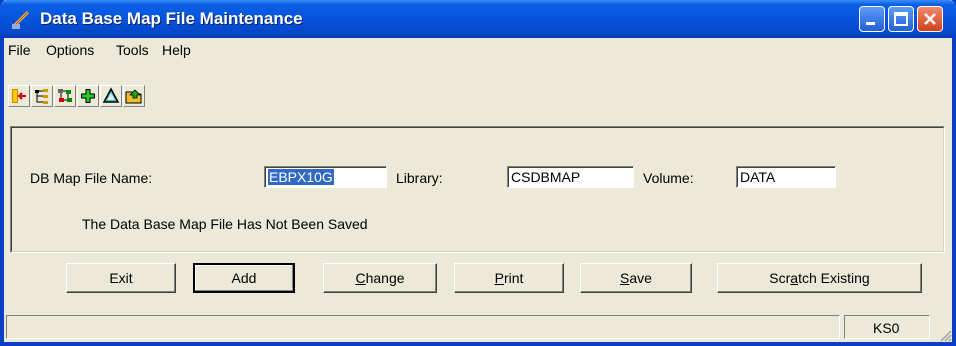  What do you see at coordinates (546, 177) in the screenshot?
I see `library-value: CSDBMAP` at bounding box center [546, 177].